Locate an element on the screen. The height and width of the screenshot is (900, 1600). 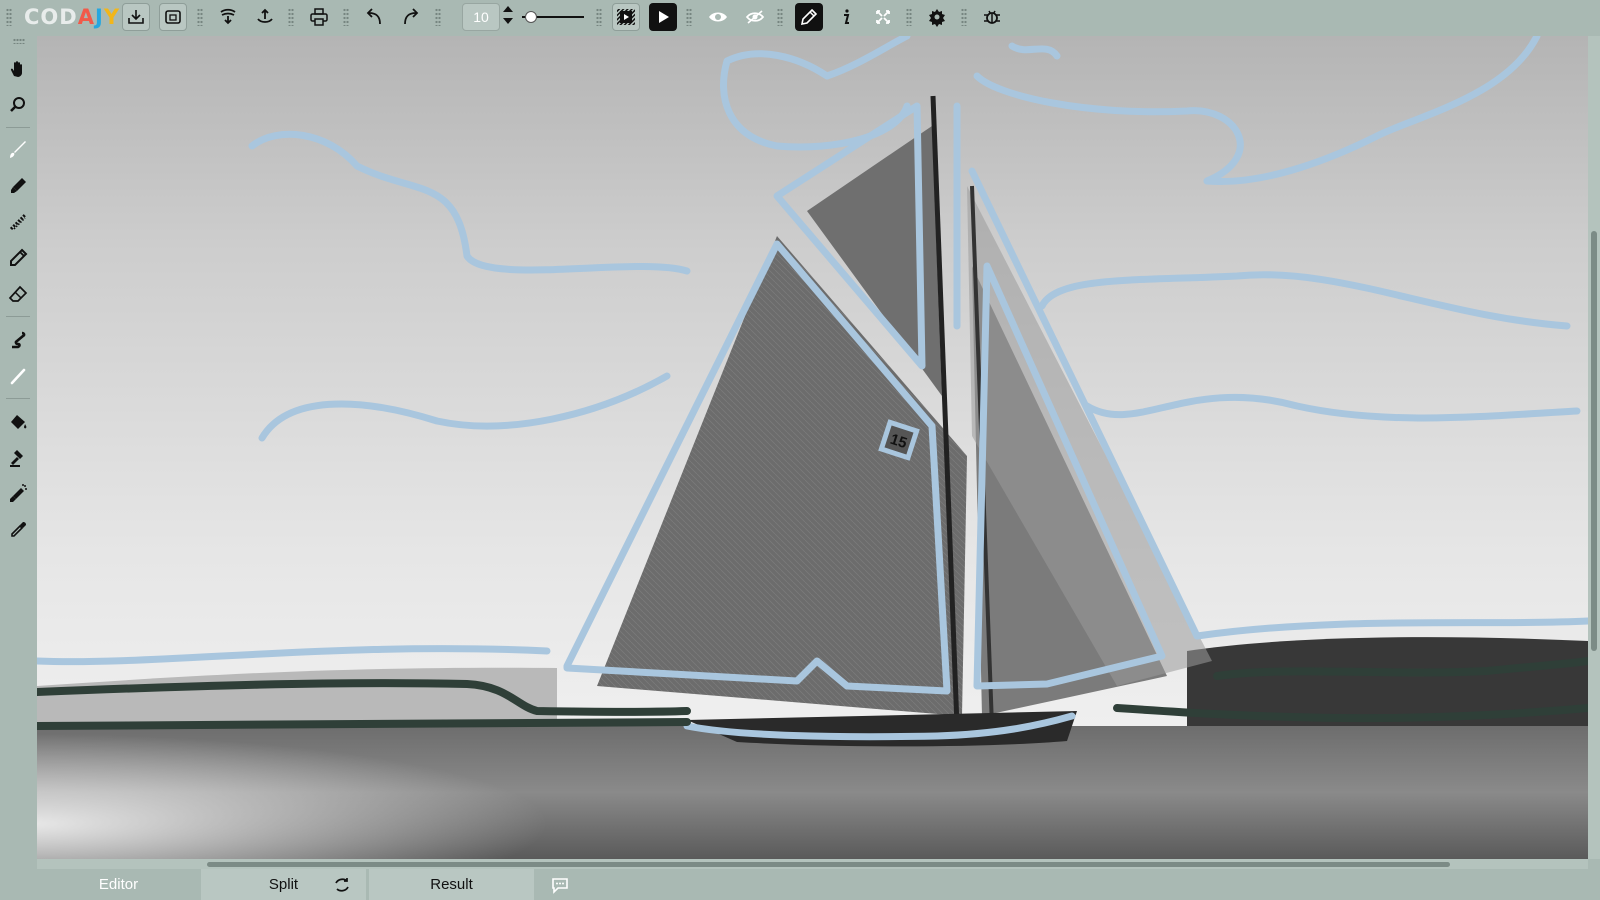
settings-button is located at coordinates (937, 17).